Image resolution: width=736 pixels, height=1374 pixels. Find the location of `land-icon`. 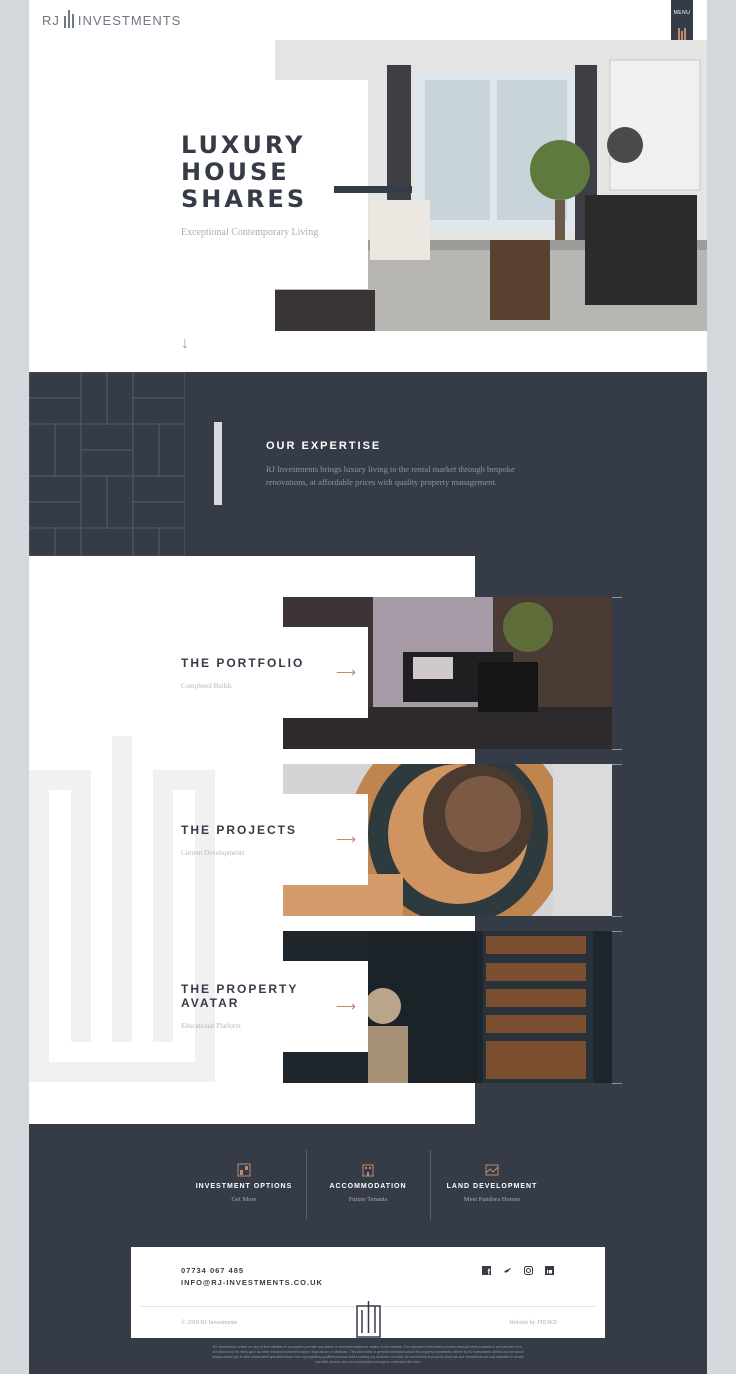

land-icon is located at coordinates (492, 1171).